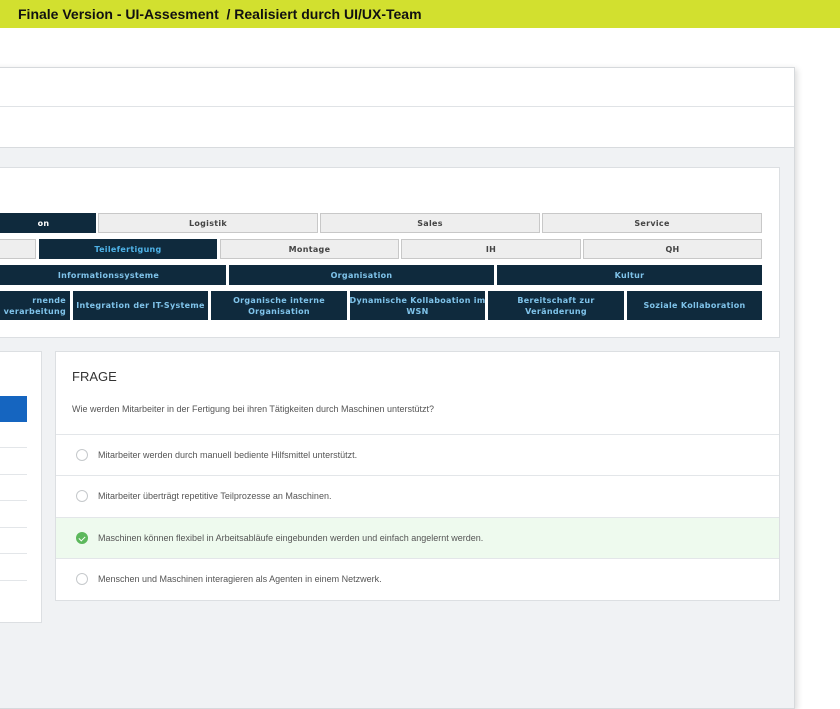 Image resolution: width=840 pixels, height=709 pixels. What do you see at coordinates (128, 249) in the screenshot?
I see `matrix-subcategory-teilefertigung: Teilefertigung` at bounding box center [128, 249].